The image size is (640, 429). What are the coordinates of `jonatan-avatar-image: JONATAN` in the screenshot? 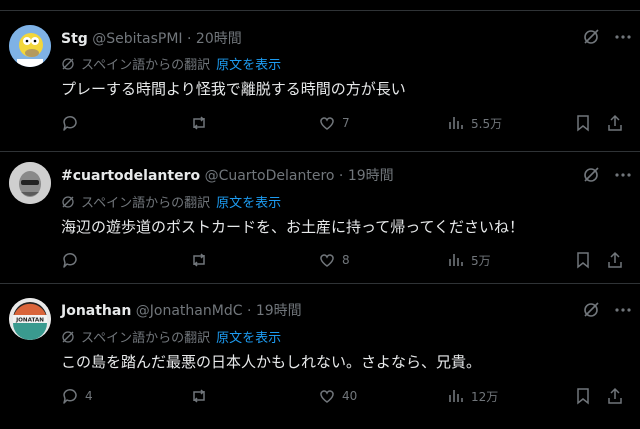 It's located at (30, 319).